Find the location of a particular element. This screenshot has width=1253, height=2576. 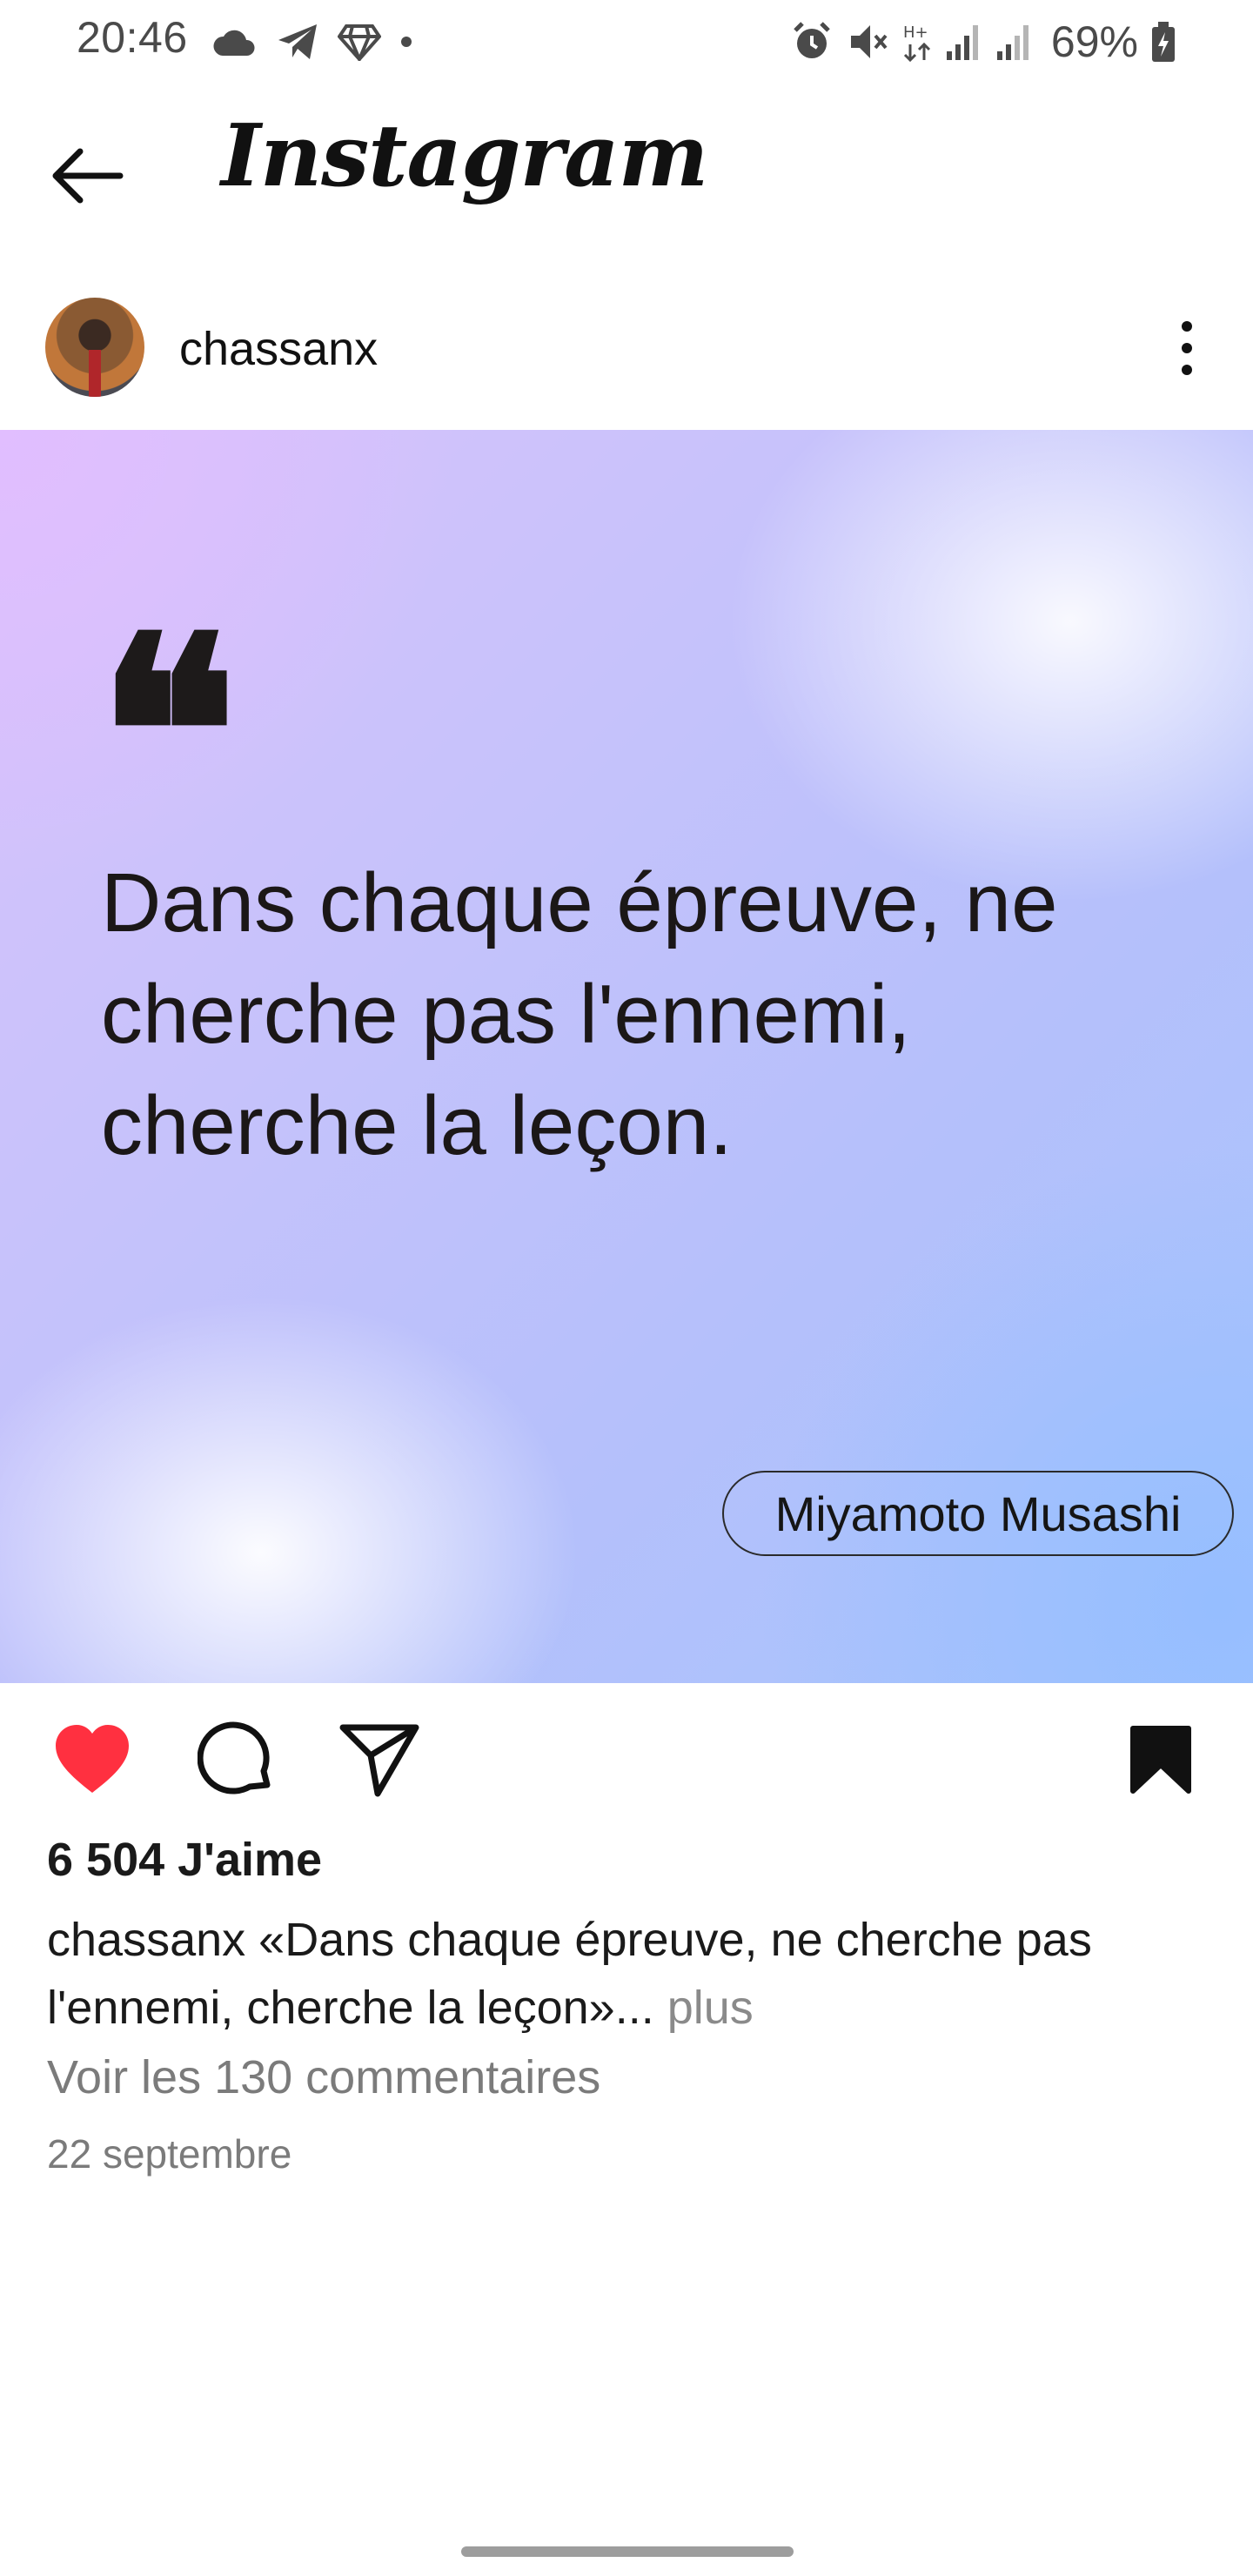

mute-icon is located at coordinates (869, 41).